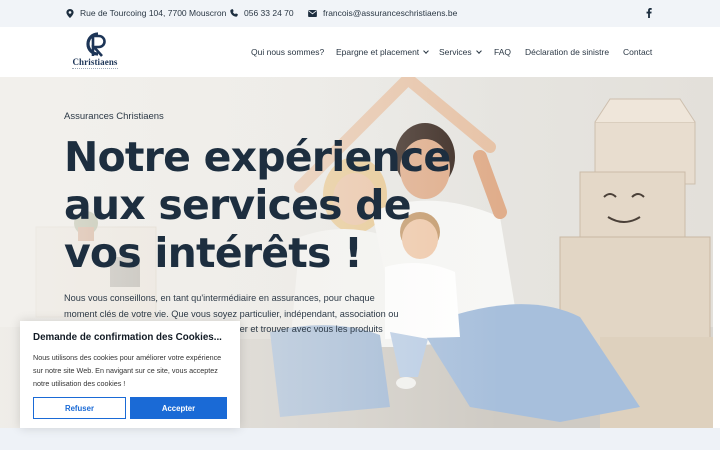  I want to click on nav-label: Contact, so click(637, 52).